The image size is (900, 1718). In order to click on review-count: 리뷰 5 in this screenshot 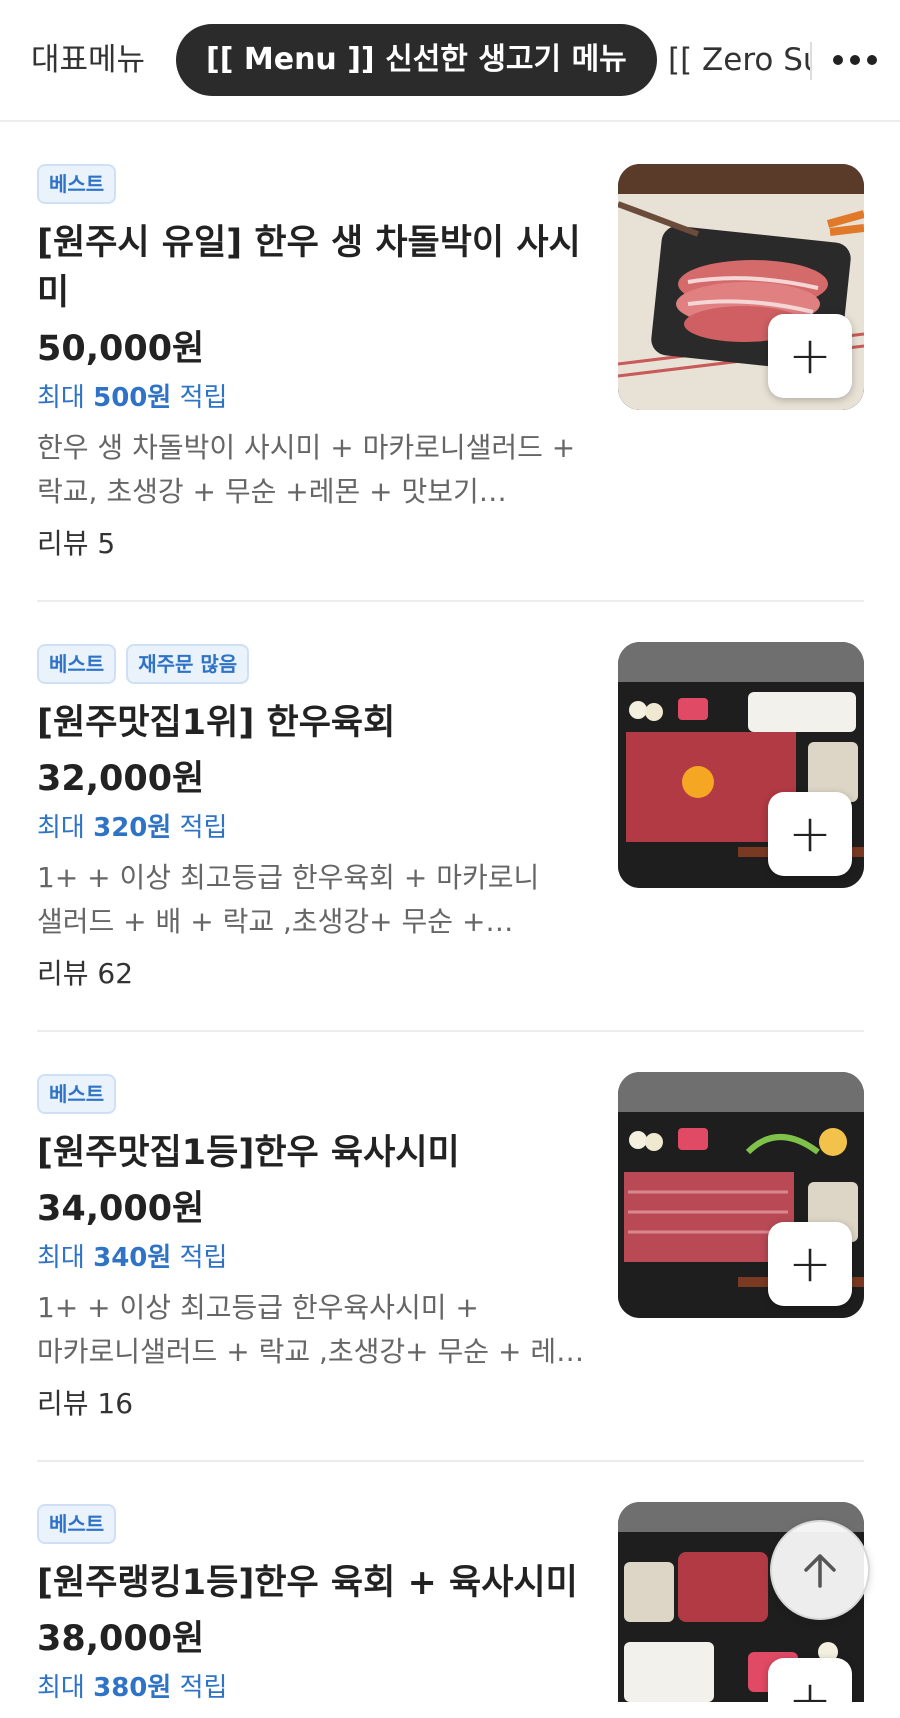, I will do `click(76, 543)`.